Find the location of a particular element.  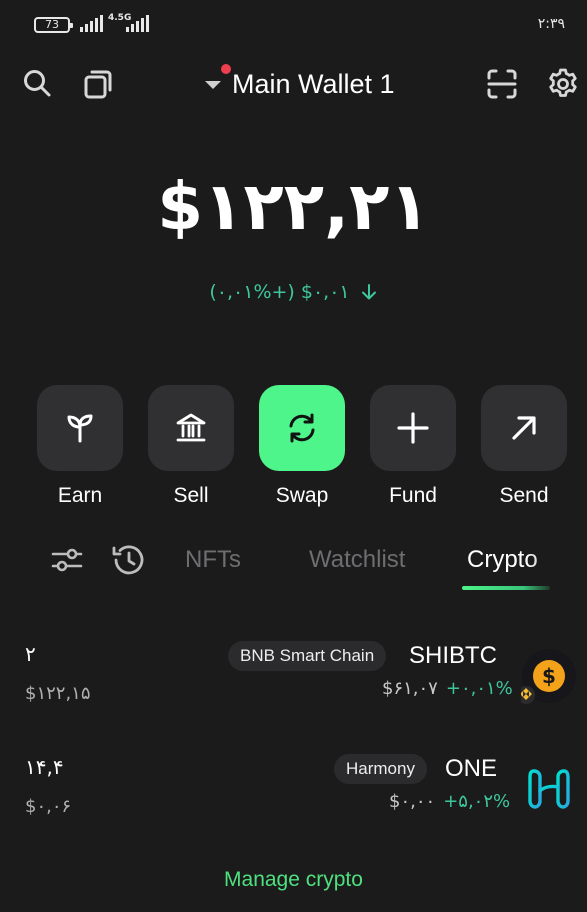

earn-button: Earn is located at coordinates (80, 446).